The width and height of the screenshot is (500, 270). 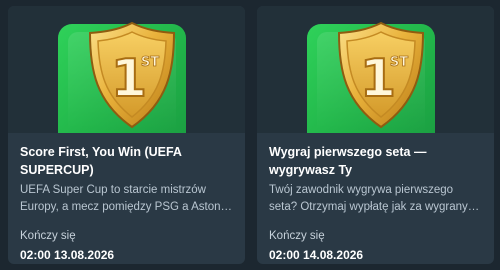 What do you see at coordinates (316, 255) in the screenshot?
I see `ends-date: 02:00 14.08.2026` at bounding box center [316, 255].